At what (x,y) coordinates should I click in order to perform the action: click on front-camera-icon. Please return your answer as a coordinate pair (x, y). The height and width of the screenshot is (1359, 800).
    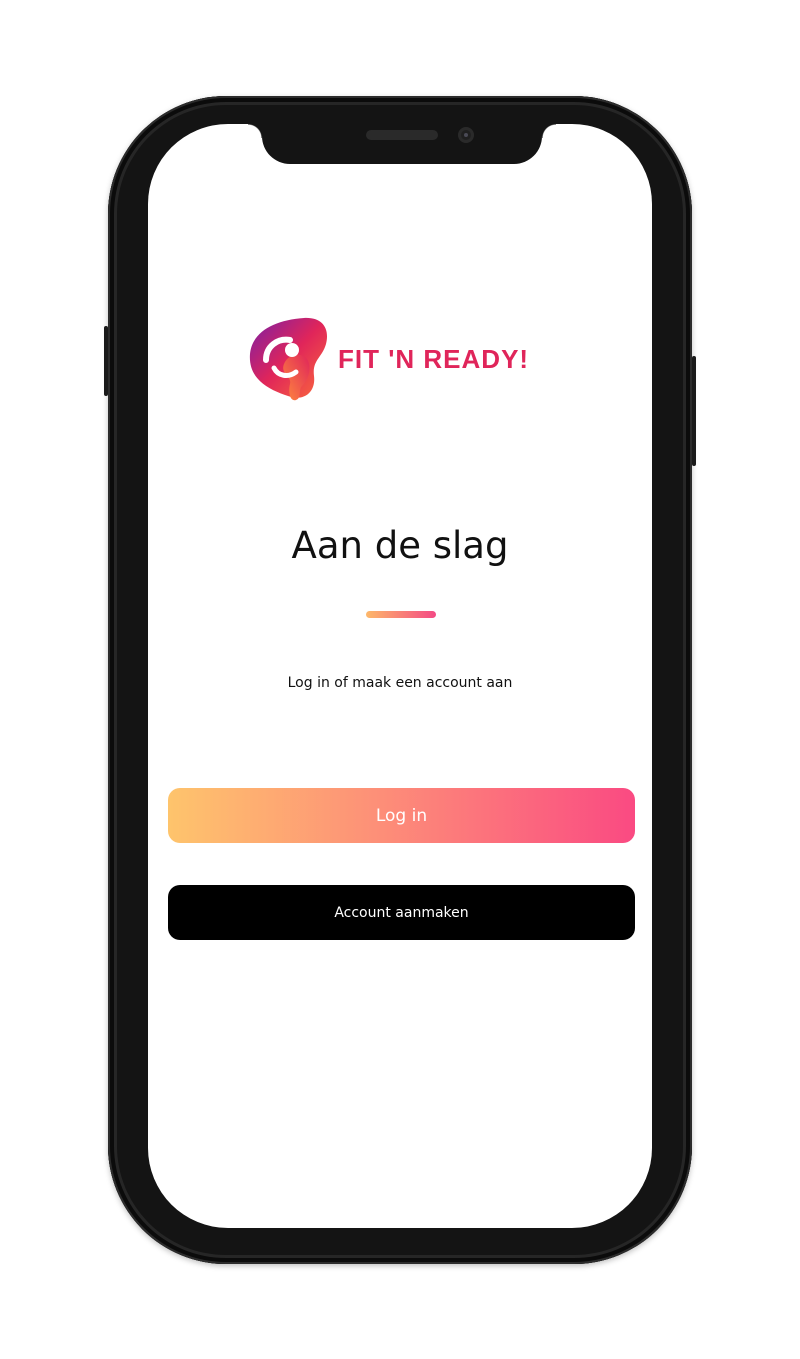
    Looking at the image, I should click on (466, 135).